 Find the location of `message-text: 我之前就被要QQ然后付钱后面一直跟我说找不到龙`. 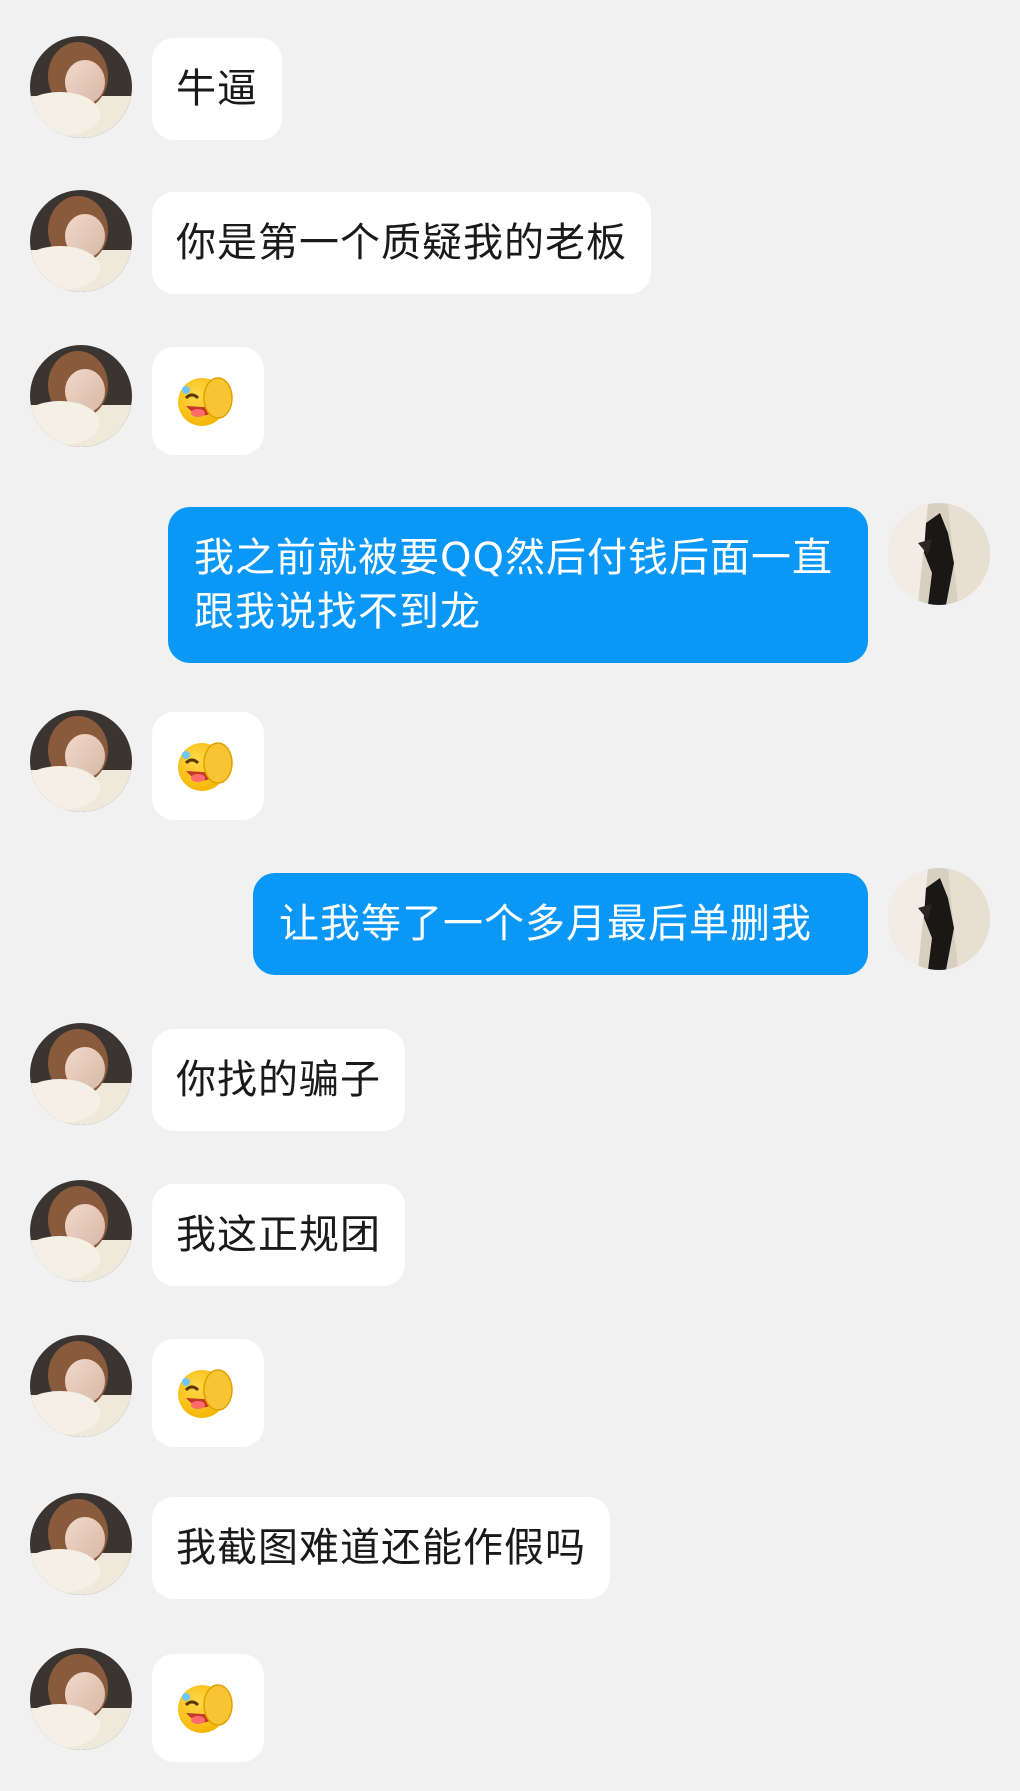

message-text: 我之前就被要QQ然后付钱后面一直跟我说找不到龙 is located at coordinates (513, 585).